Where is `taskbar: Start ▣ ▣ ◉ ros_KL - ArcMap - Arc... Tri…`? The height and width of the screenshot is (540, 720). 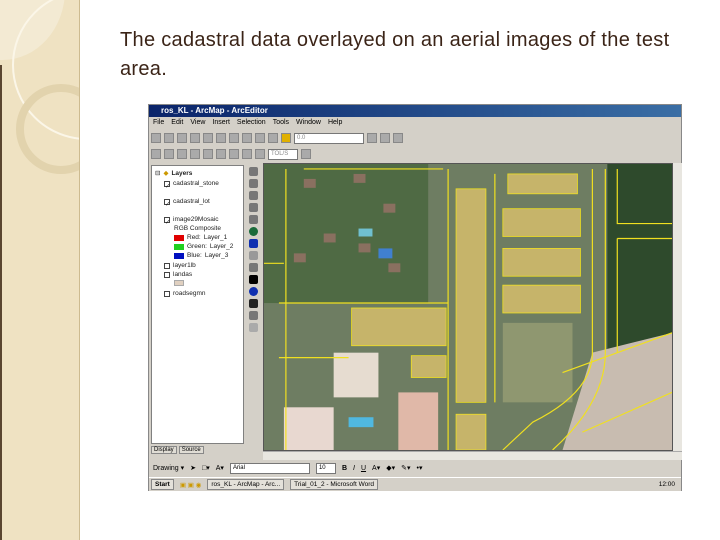
taskbar: Start ▣ ▣ ◉ ros_KL - ArcMap - Arc... Tri… is located at coordinates (415, 484).